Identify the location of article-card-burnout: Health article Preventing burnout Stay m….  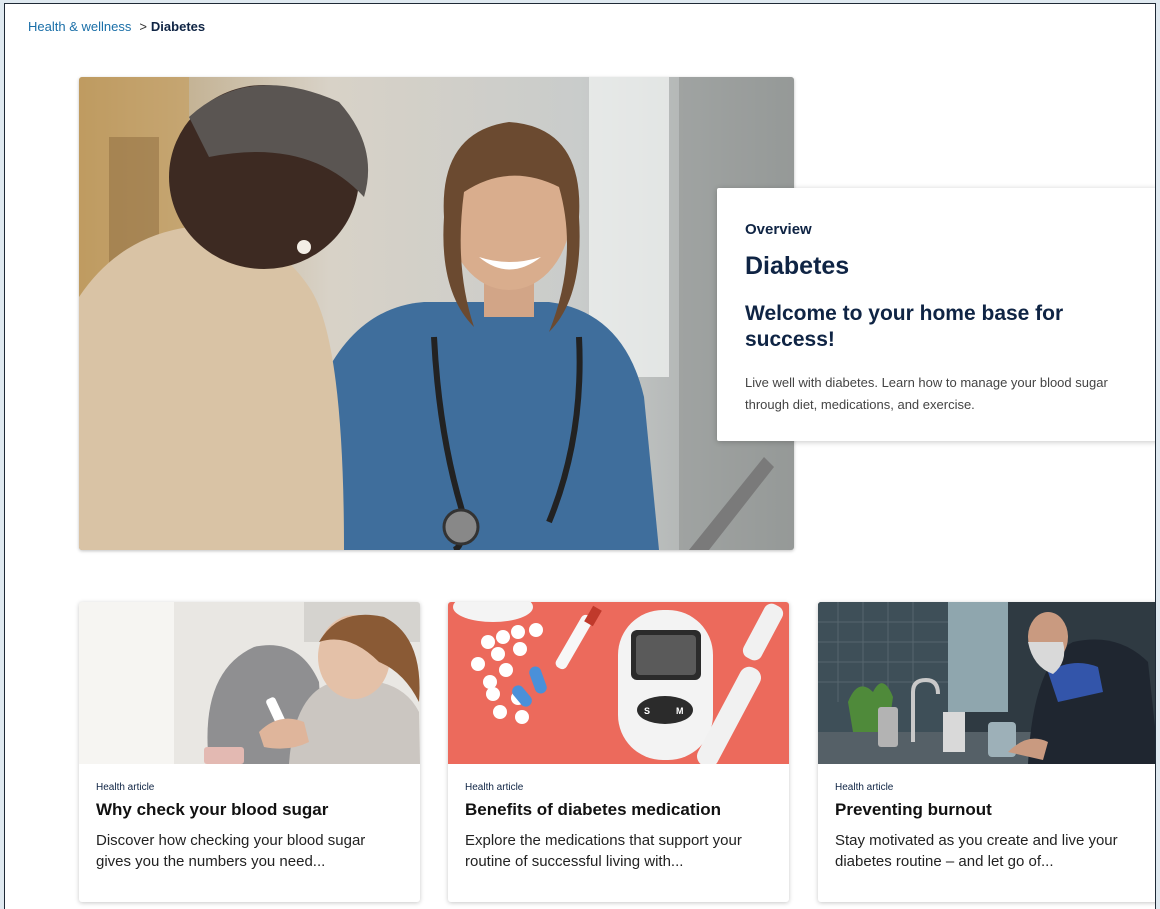
(986, 752).